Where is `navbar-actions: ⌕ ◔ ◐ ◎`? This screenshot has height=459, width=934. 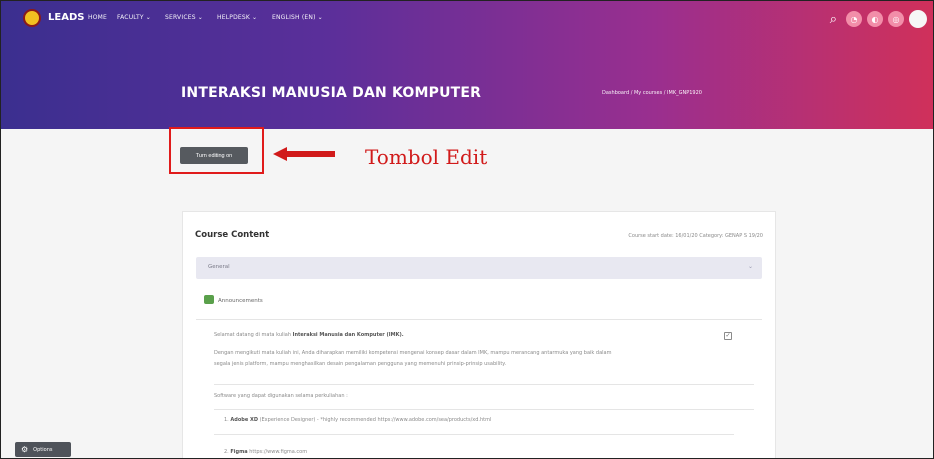
navbar-actions: ⌕ ◔ ◐ ◎ is located at coordinates (878, 19).